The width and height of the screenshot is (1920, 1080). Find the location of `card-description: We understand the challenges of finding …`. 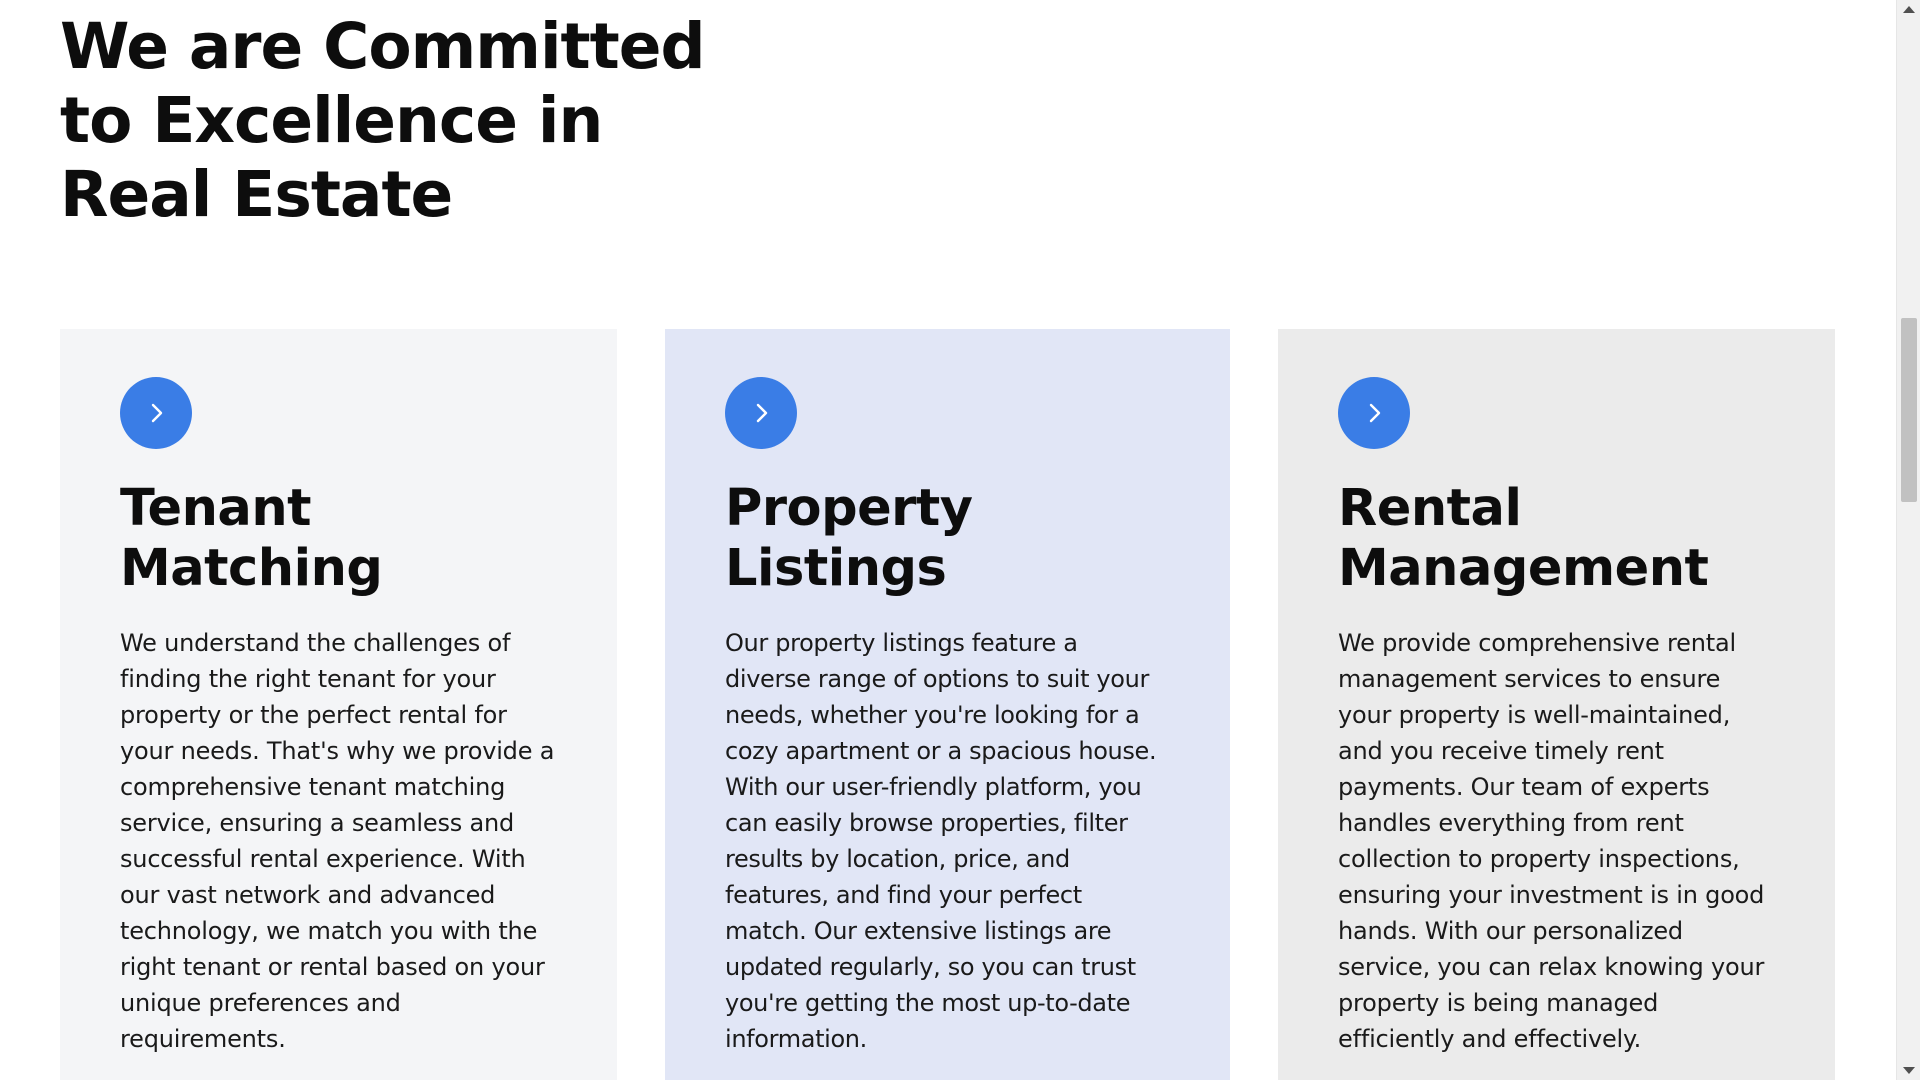

card-description: We understand the challenges of finding … is located at coordinates (337, 841).